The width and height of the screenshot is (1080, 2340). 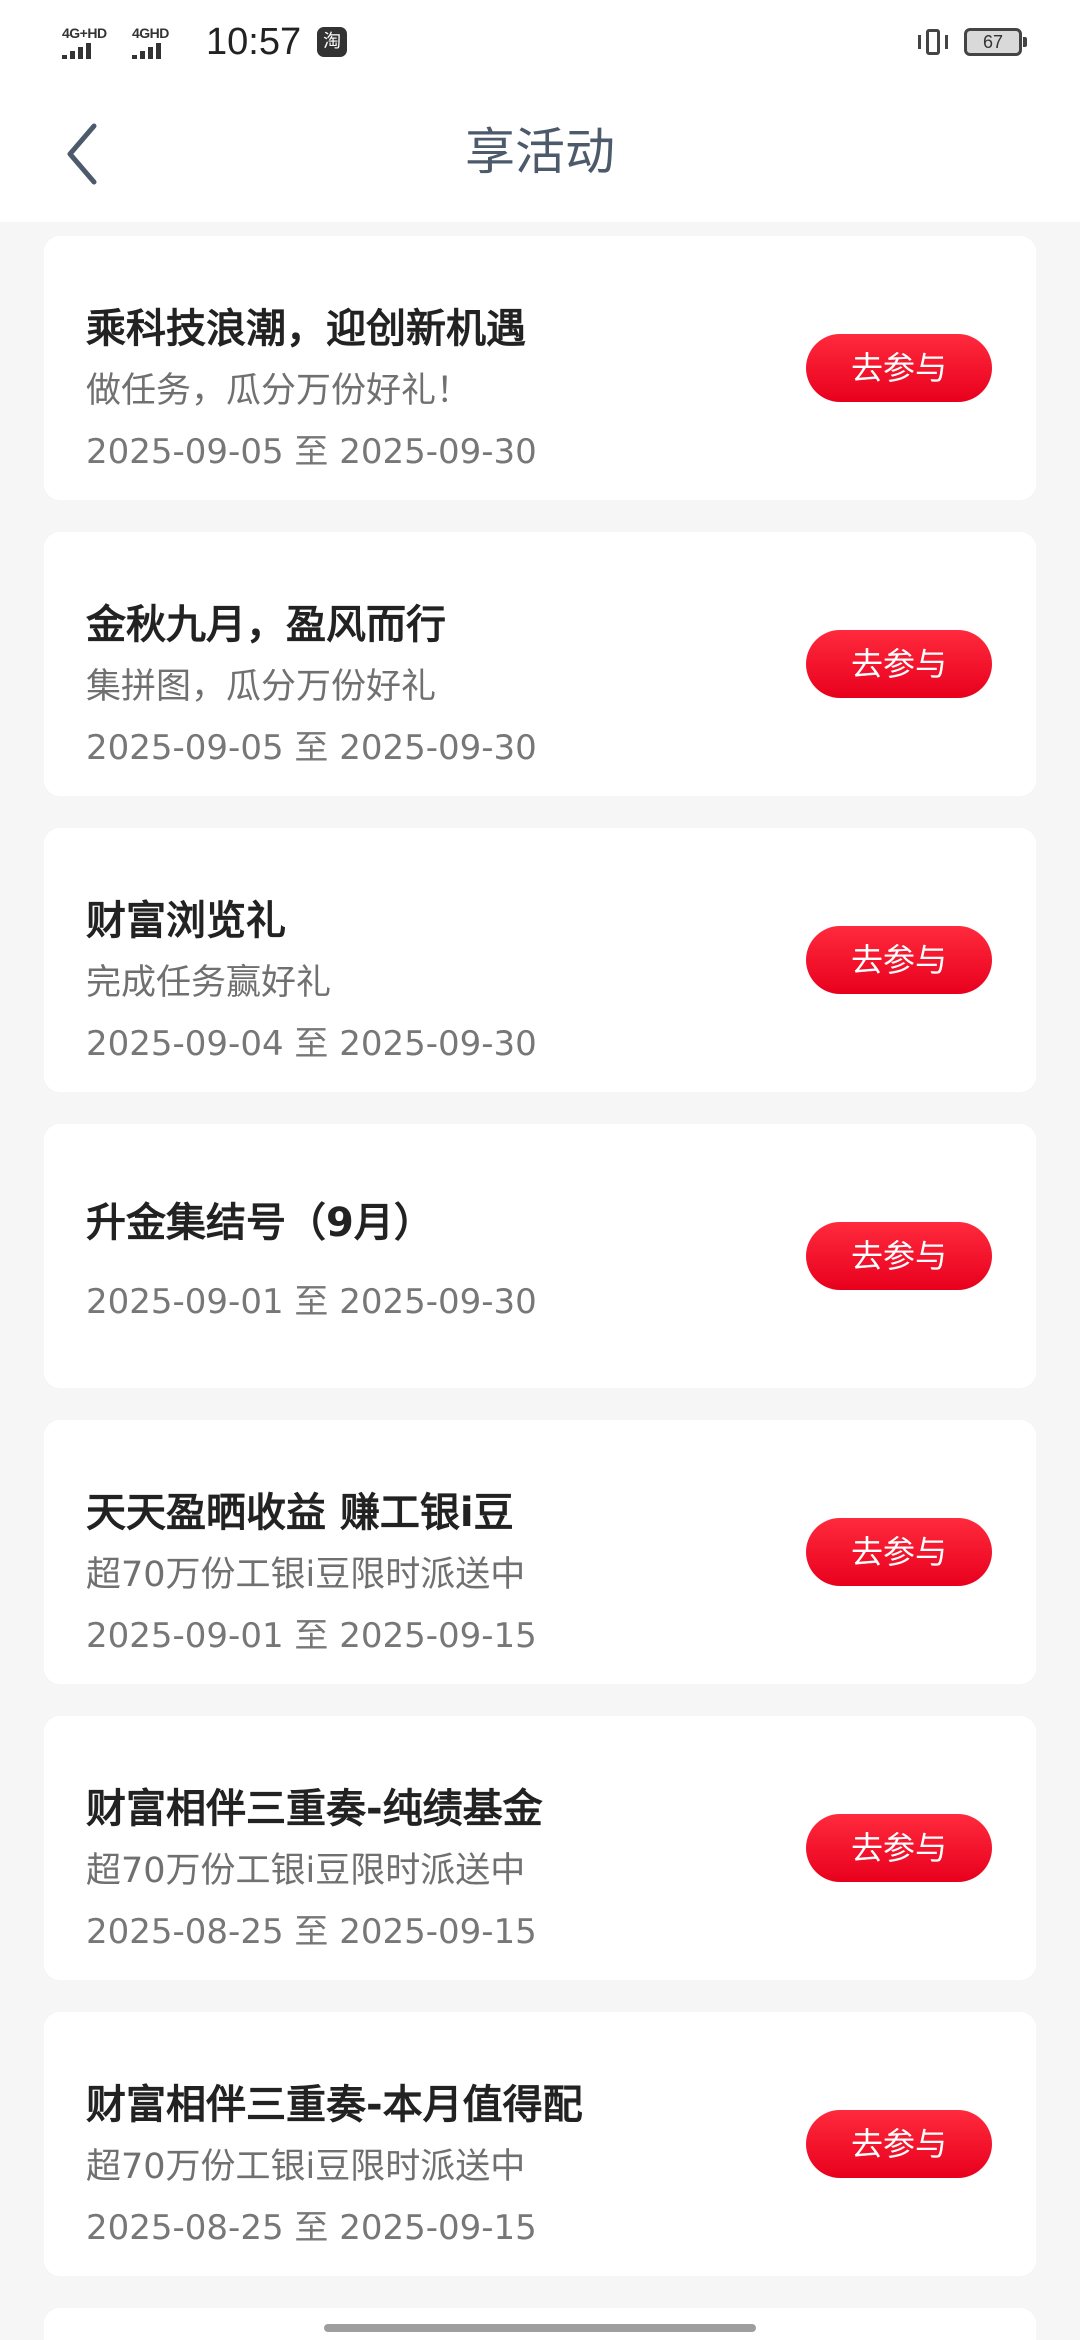 What do you see at coordinates (260, 1223) in the screenshot?
I see `activity-title: 升金集结号（9月）` at bounding box center [260, 1223].